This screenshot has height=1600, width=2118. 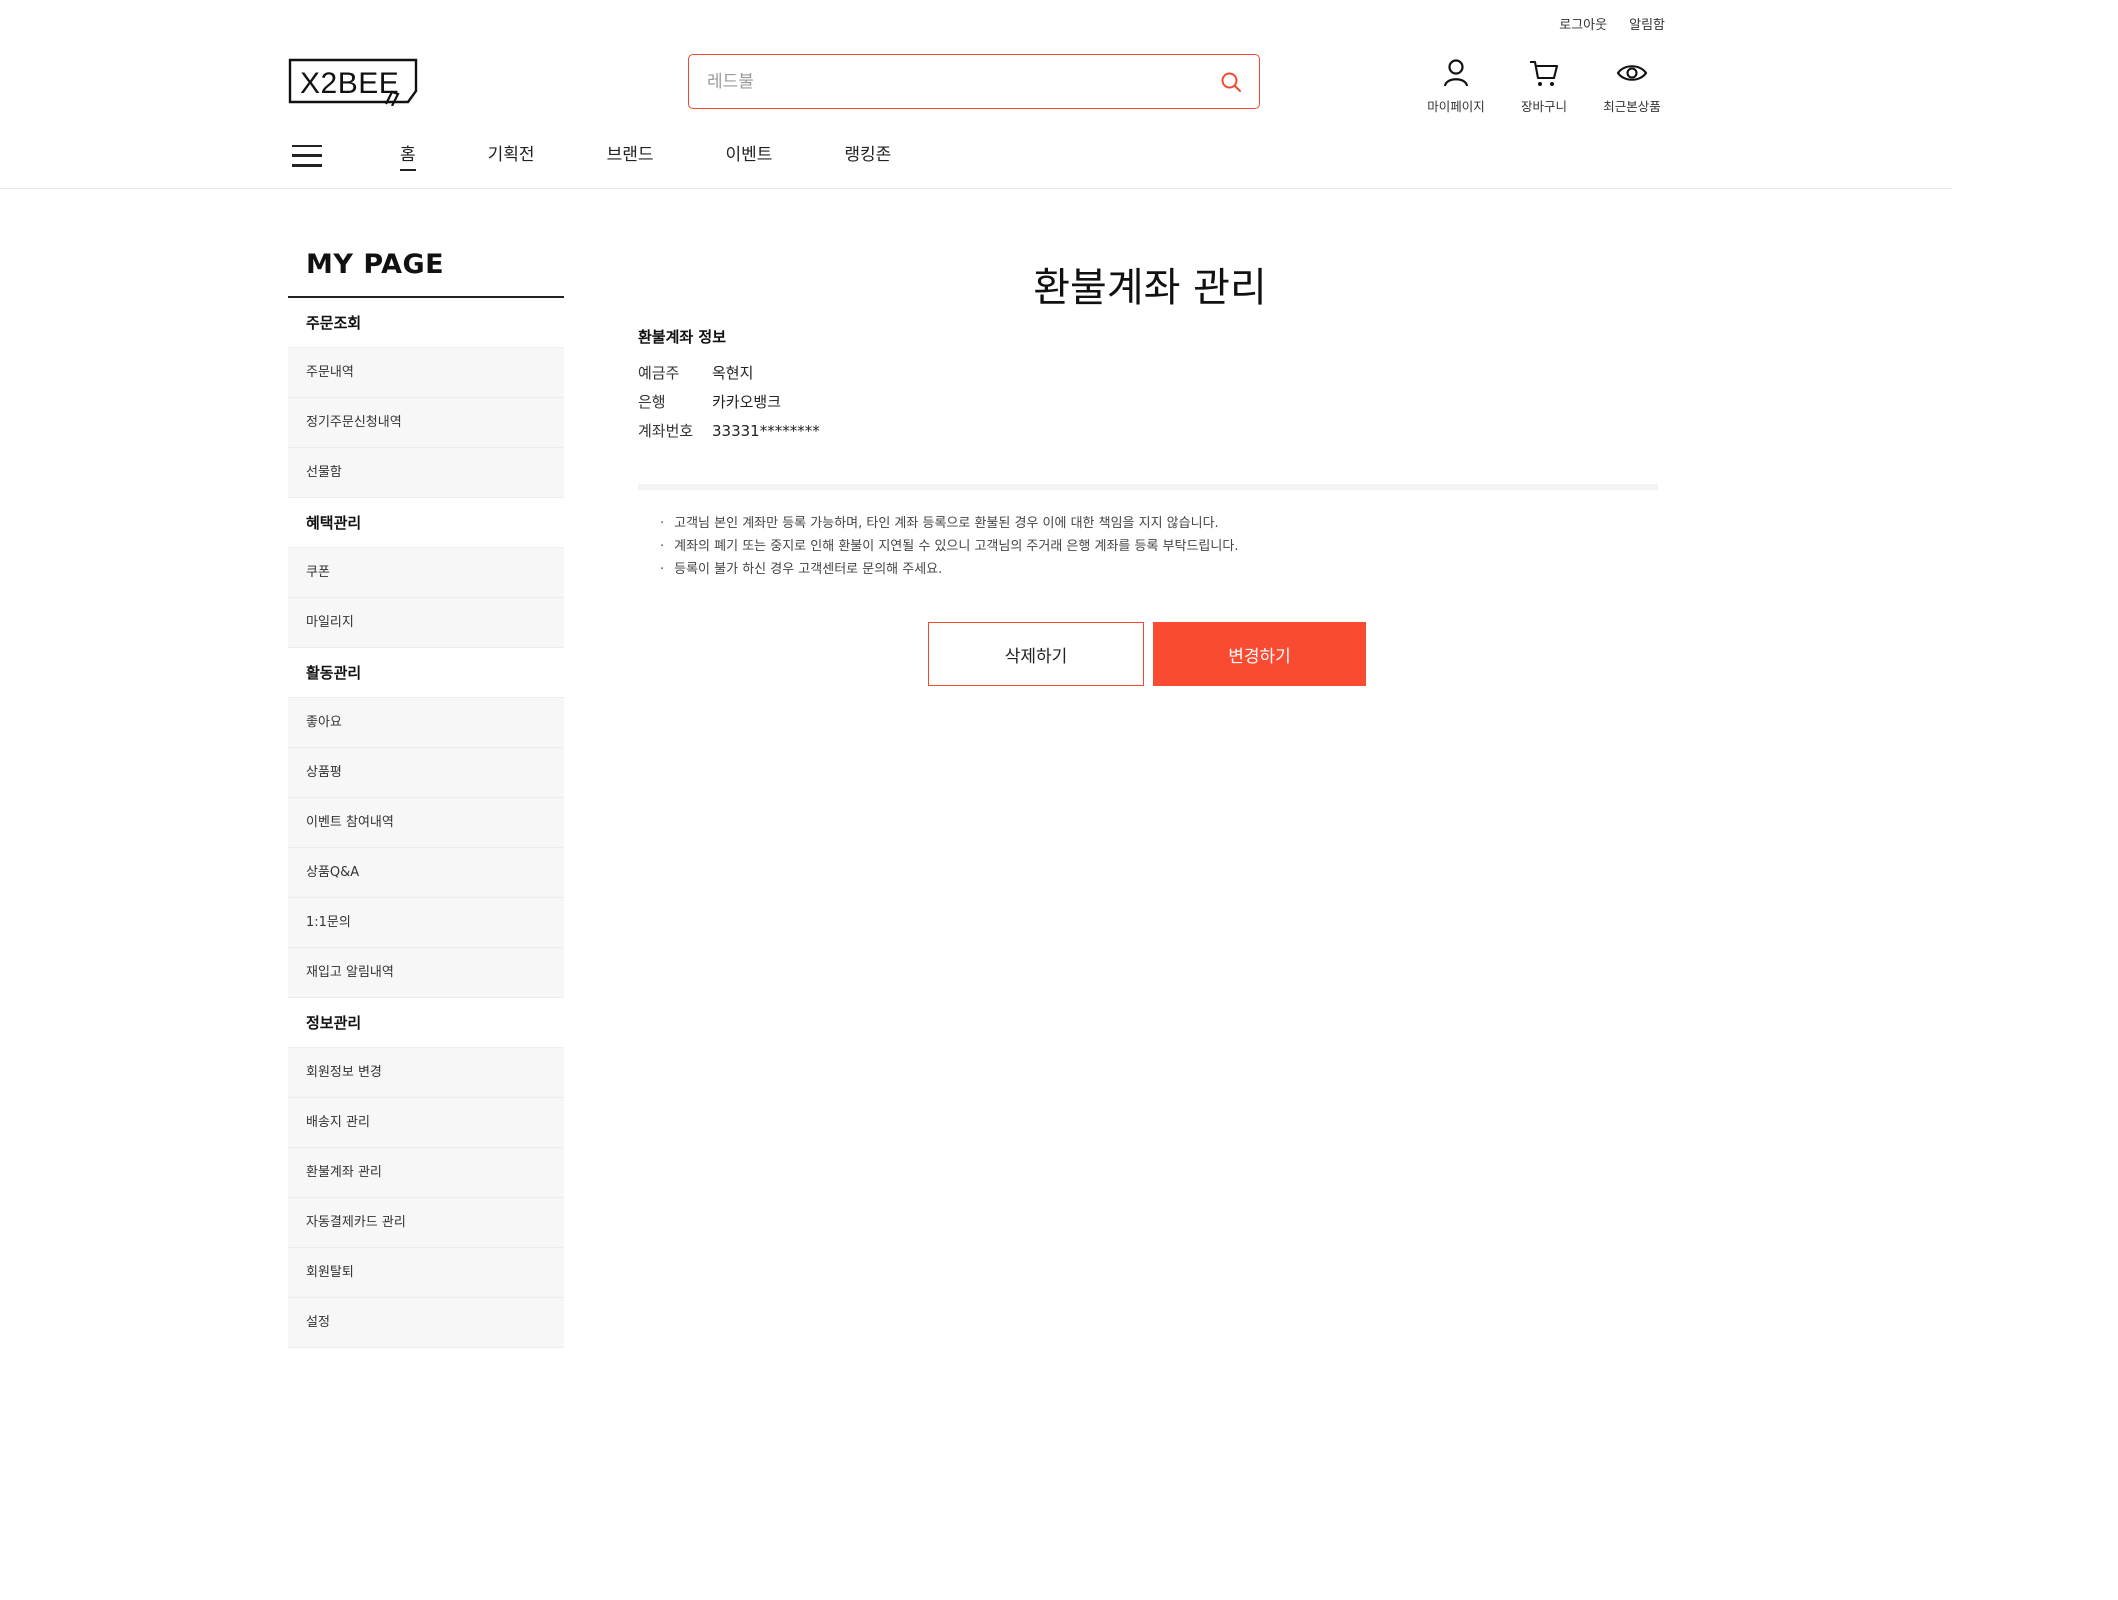 I want to click on nav-events: 이벤트, so click(x=748, y=155).